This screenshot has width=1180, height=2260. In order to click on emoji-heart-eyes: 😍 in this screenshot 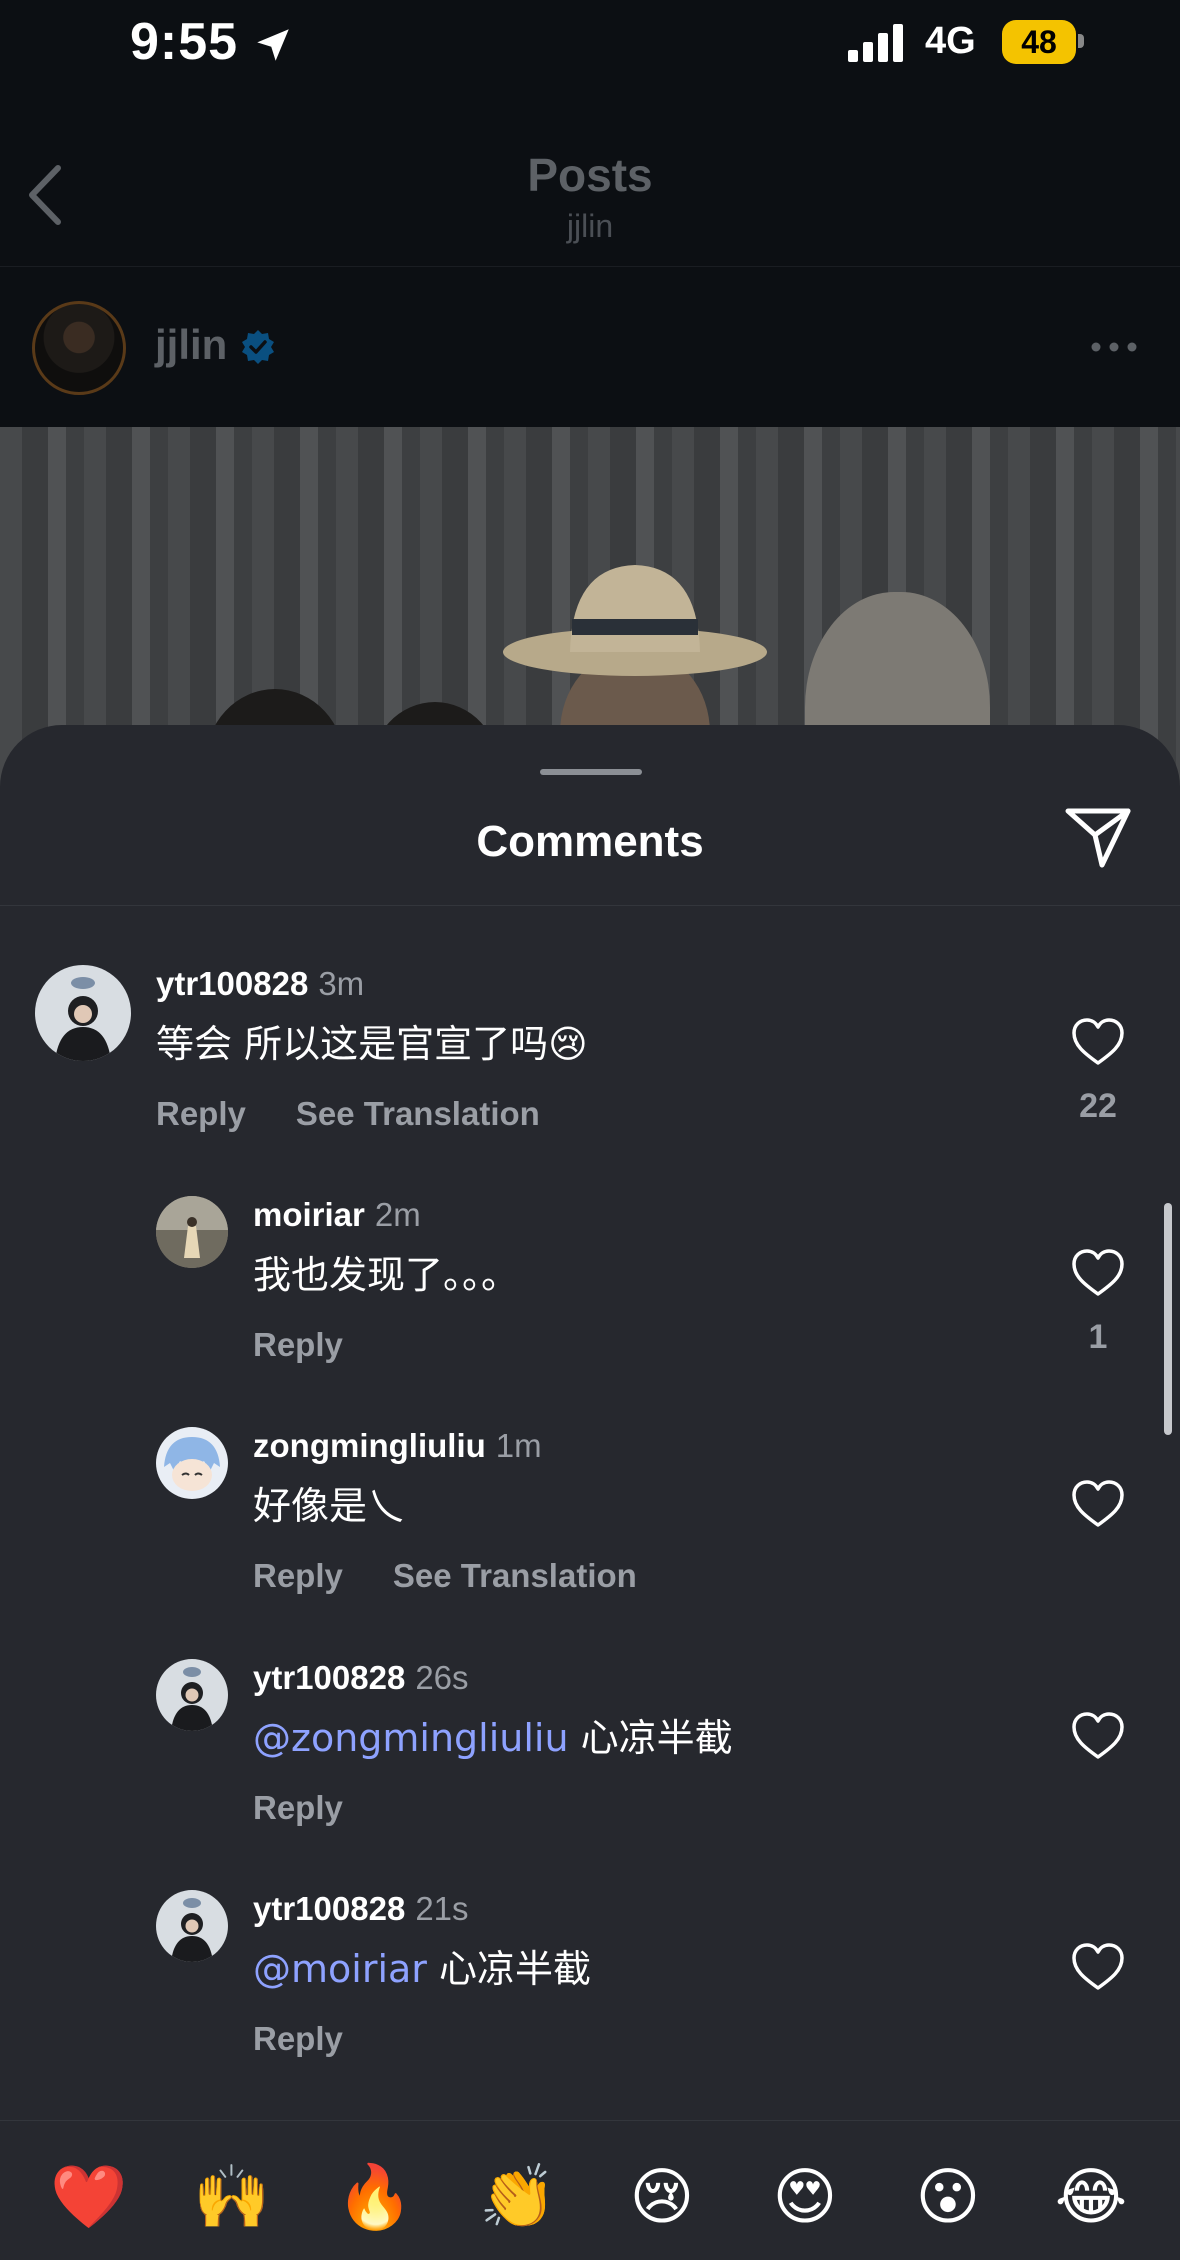, I will do `click(805, 2197)`.